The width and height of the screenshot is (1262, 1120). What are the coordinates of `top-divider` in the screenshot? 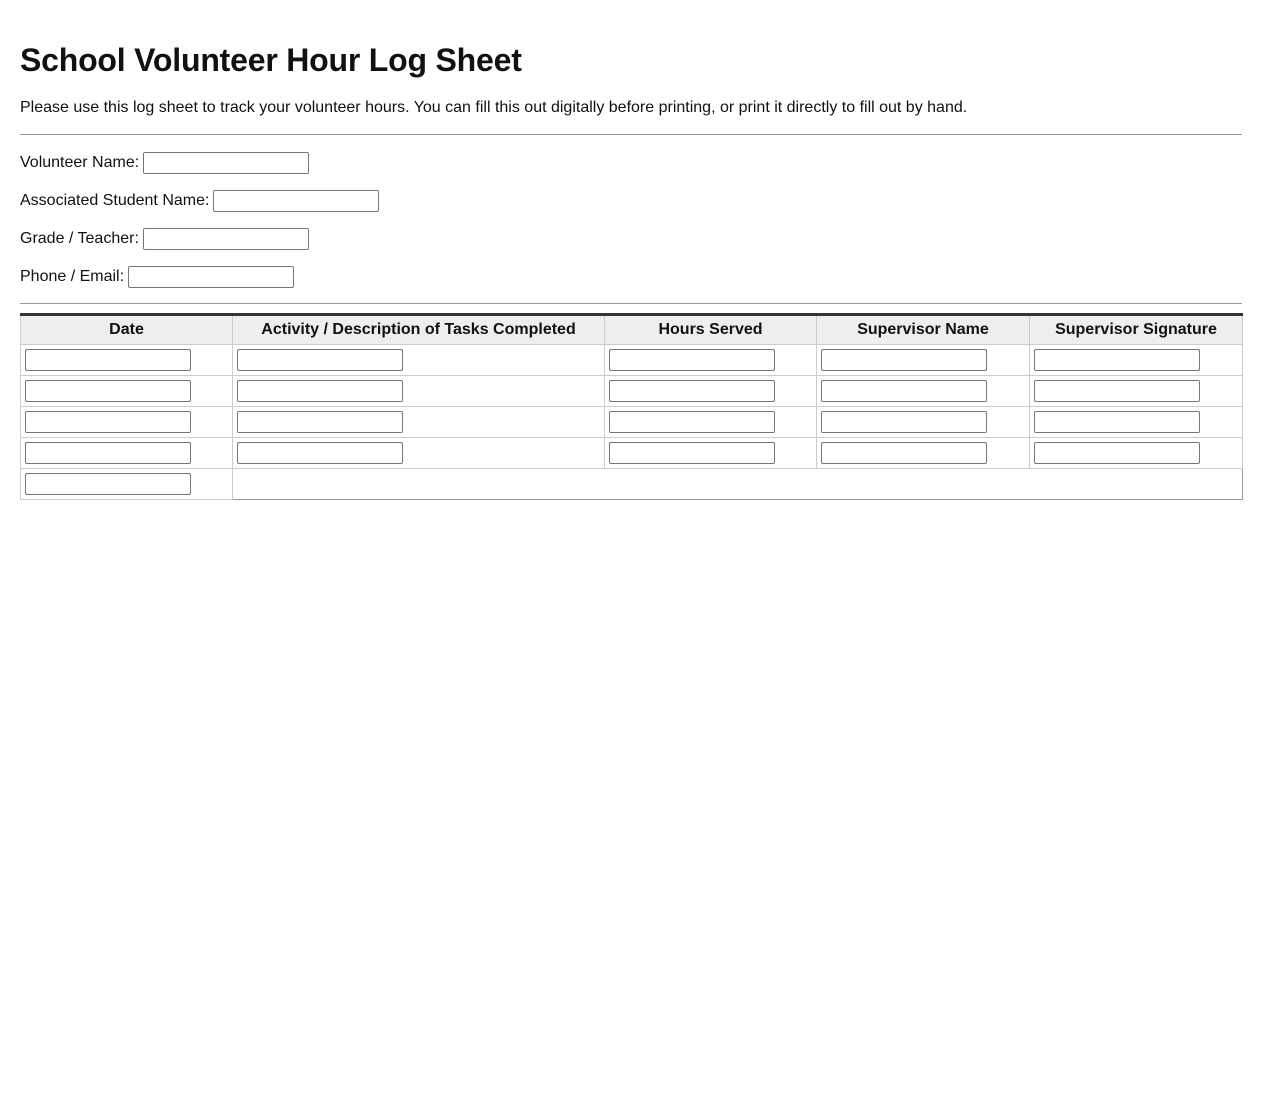 It's located at (631, 134).